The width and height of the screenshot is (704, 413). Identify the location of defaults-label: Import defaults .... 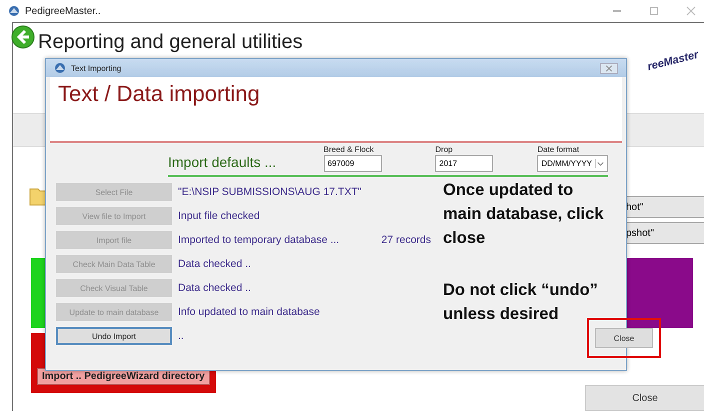
(223, 163).